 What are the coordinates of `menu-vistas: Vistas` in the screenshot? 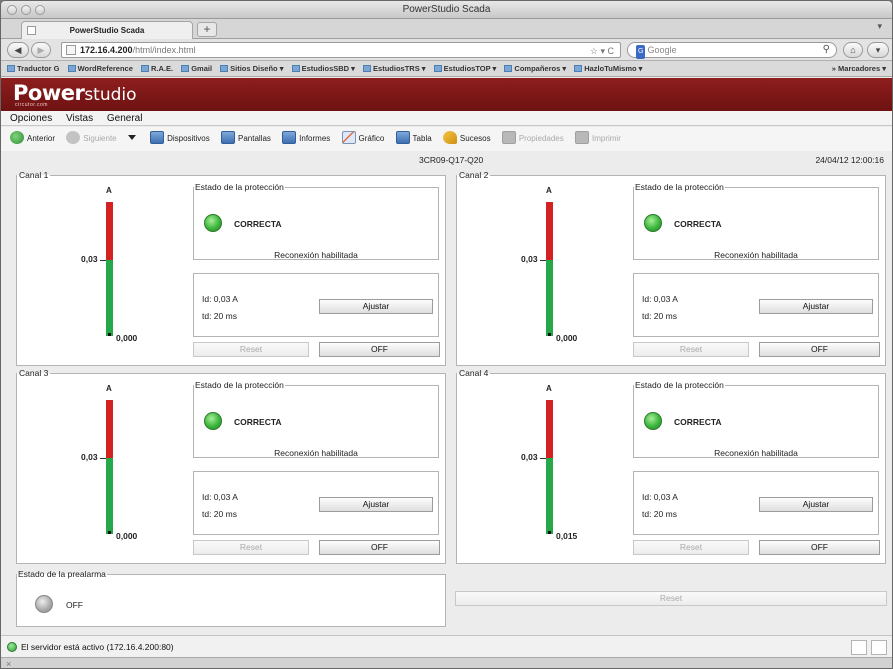 It's located at (79, 118).